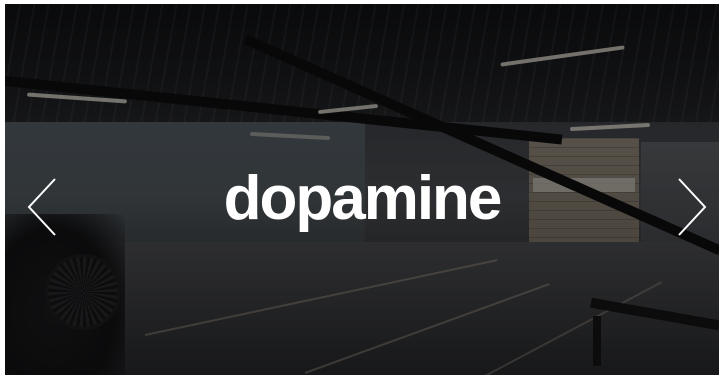  I want to click on slider-next-button, so click(692, 207).